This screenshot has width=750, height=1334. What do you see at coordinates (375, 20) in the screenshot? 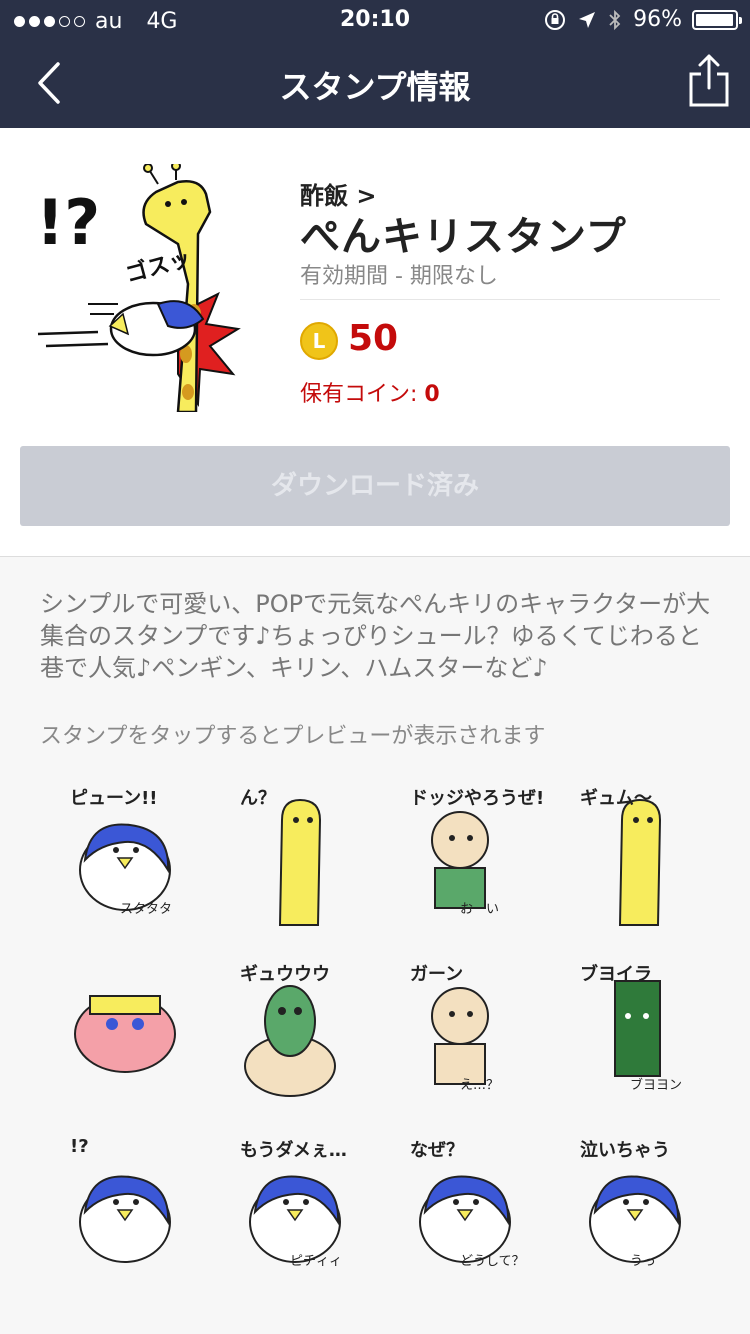
I see `status-bar: au 4G 20:10 96%` at bounding box center [375, 20].